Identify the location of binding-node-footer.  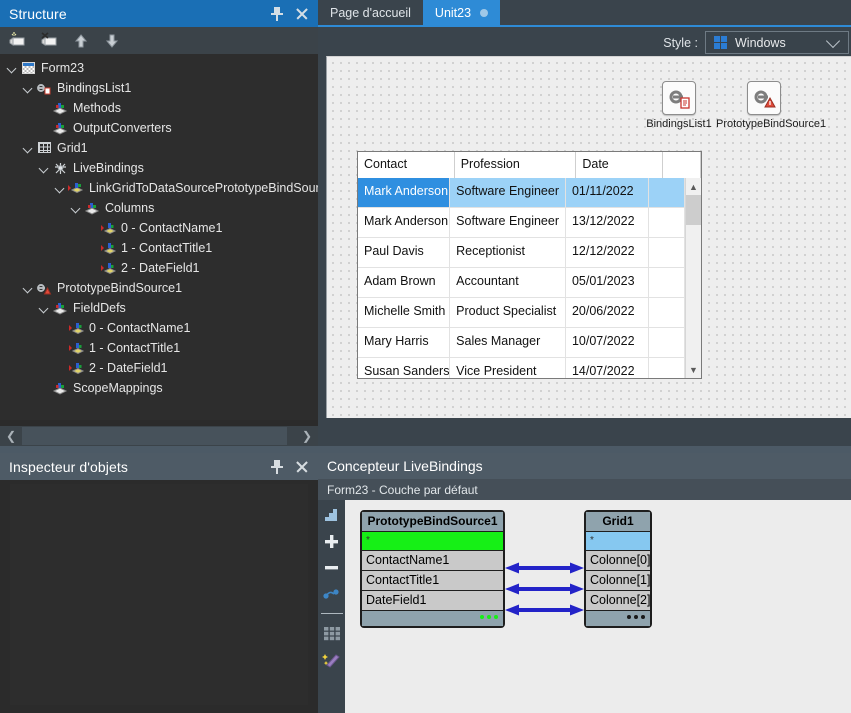
(432, 618).